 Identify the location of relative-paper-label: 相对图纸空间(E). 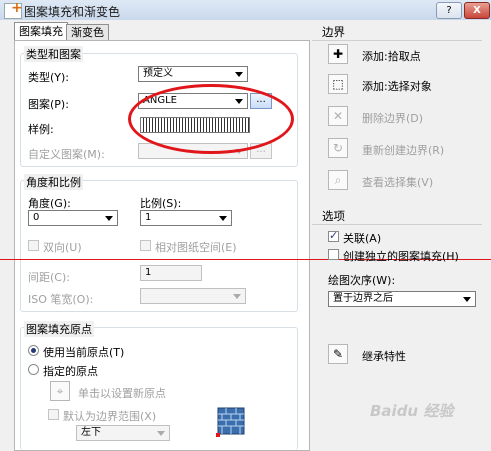
(196, 247).